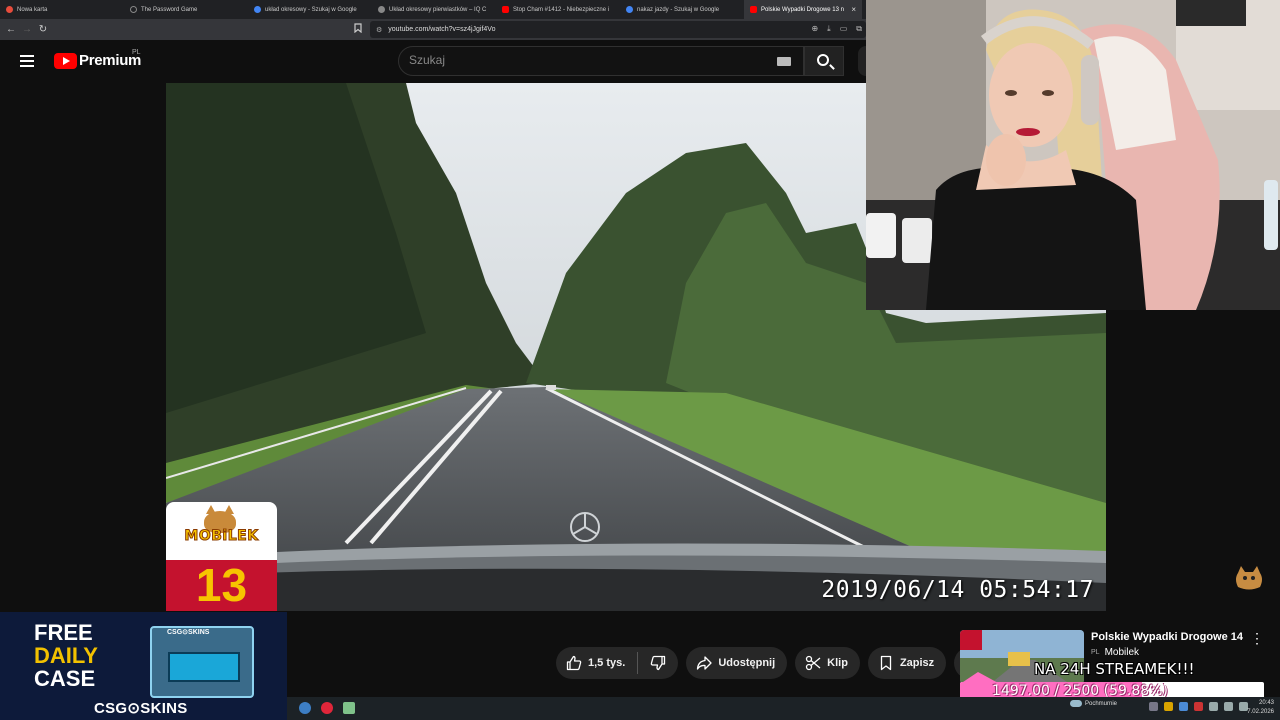 Image resolution: width=1280 pixels, height=720 pixels. Describe the element at coordinates (1257, 638) in the screenshot. I see `recommended-more-icon: ⋮` at that location.